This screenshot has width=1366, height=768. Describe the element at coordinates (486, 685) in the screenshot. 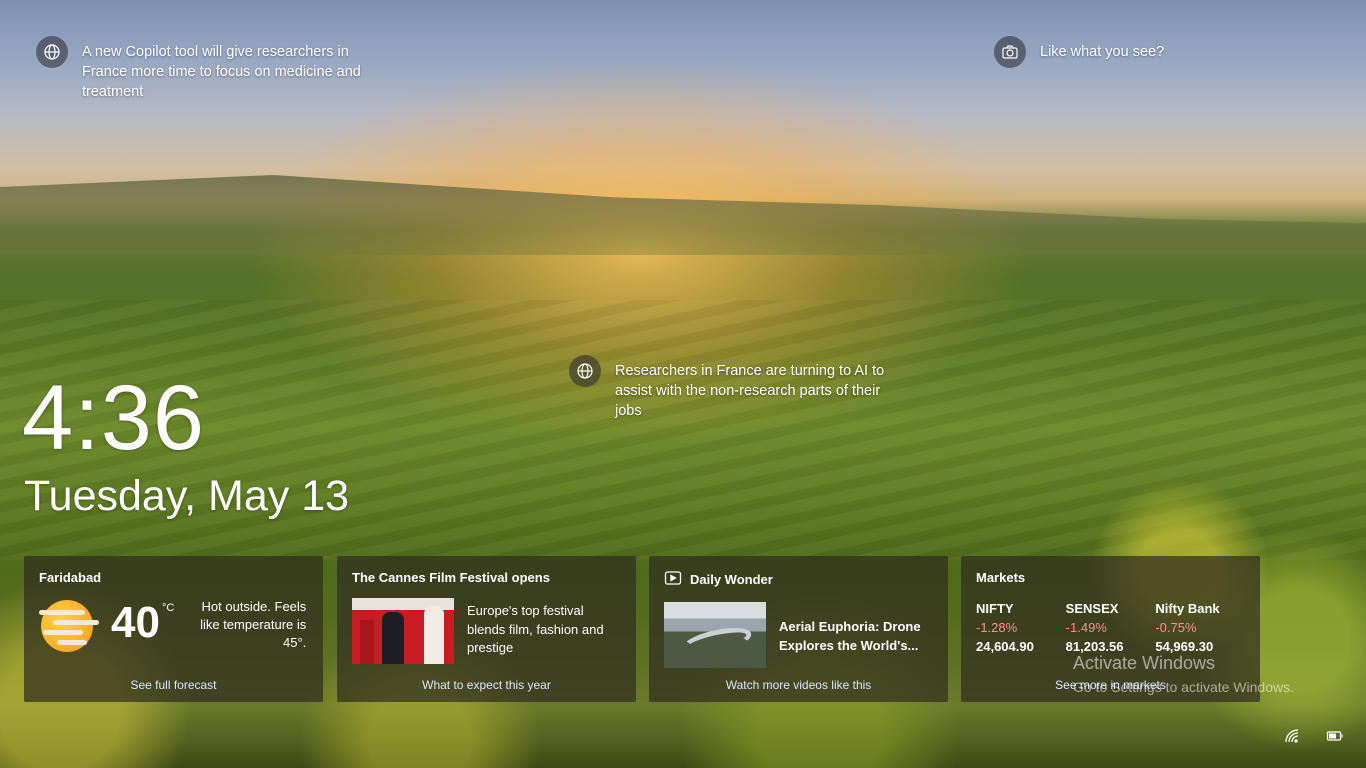

I see `what-to-expect-link: What to expect this year` at that location.